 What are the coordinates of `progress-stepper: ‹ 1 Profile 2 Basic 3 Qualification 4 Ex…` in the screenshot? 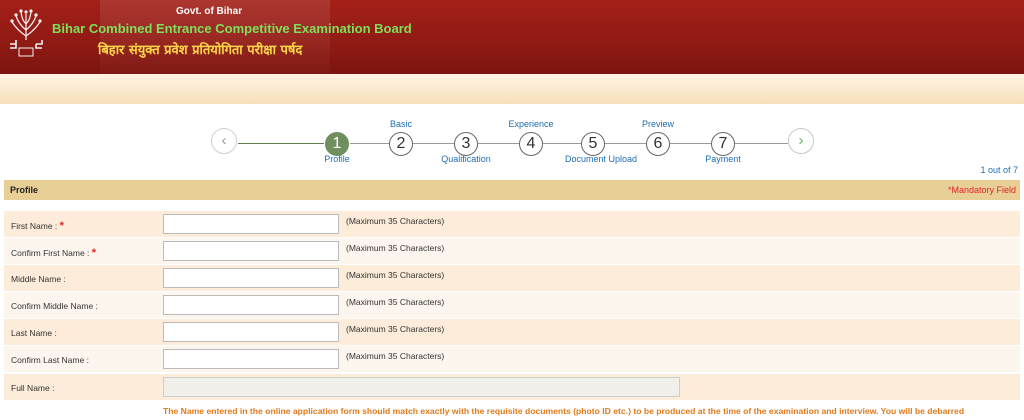 It's located at (512, 138).